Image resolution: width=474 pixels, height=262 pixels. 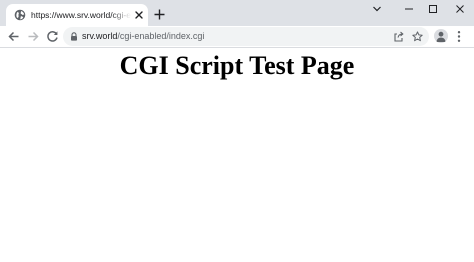 I want to click on close-tab-icon, so click(x=139, y=15).